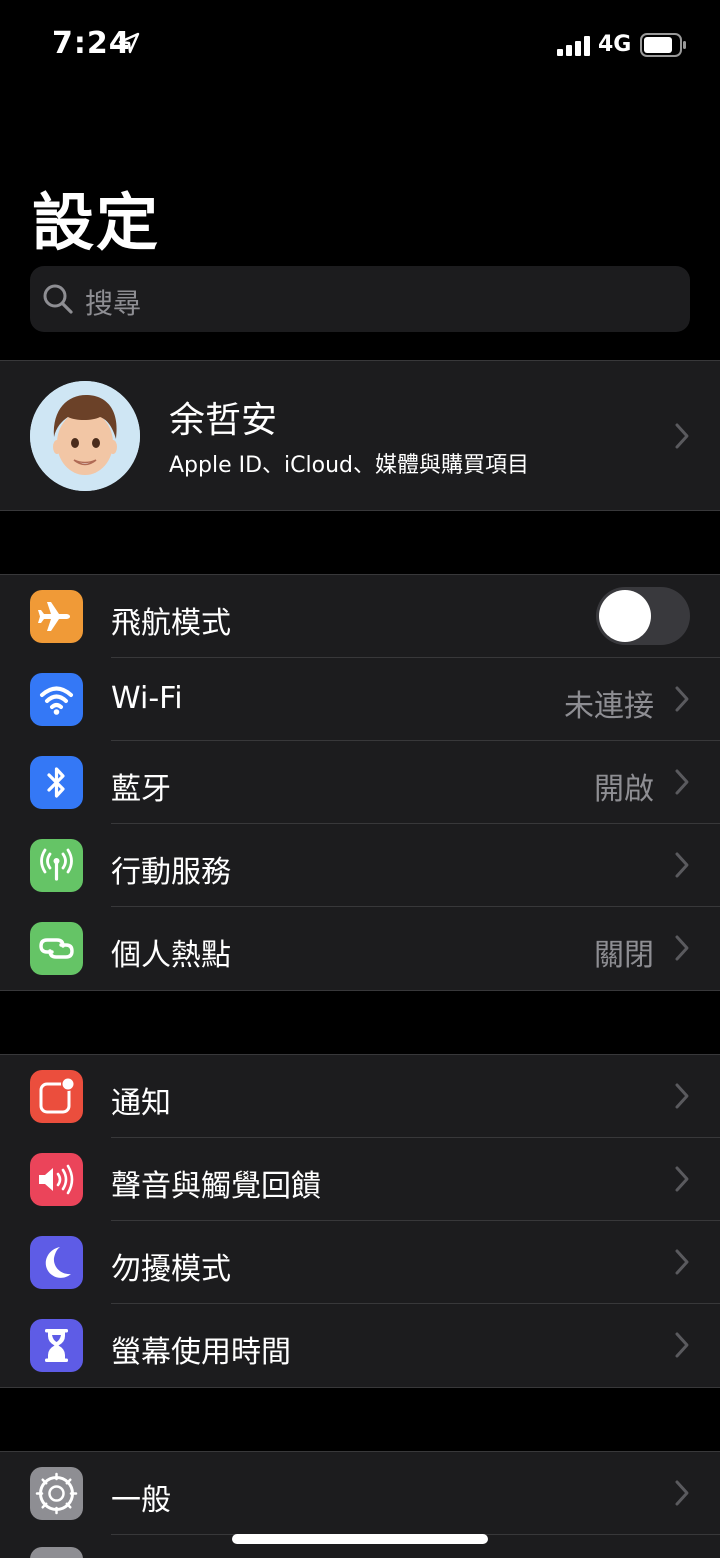  Describe the element at coordinates (360, 1179) in the screenshot. I see `settings-row-sounds-haptics: 聲音與觸覺回饋` at that location.